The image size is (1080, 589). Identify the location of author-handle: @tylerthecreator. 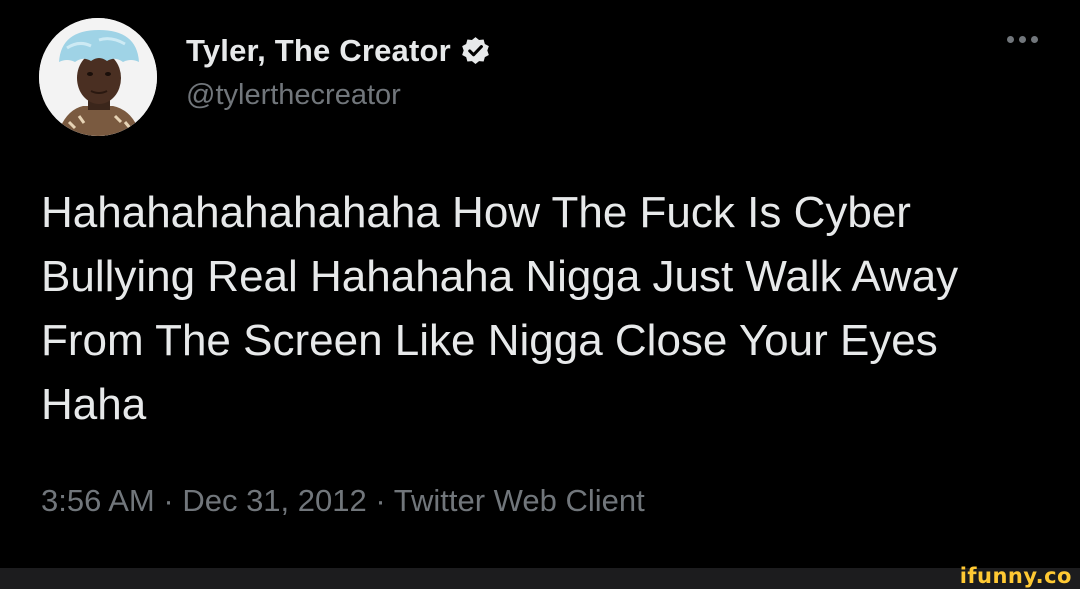
(293, 95).